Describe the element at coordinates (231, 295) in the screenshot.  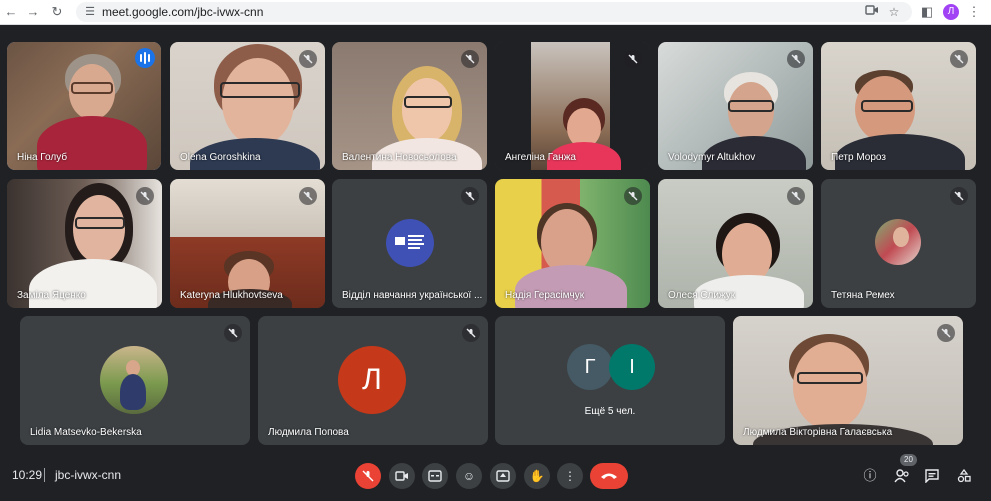
I see `participant-name: Kateryna Hlukhovtseva` at that location.